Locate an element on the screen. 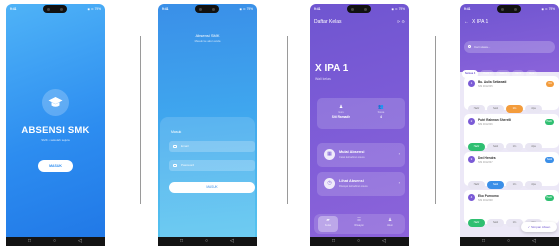 This screenshot has height=246, width=559. status-badge: Hadir is located at coordinates (549, 122).